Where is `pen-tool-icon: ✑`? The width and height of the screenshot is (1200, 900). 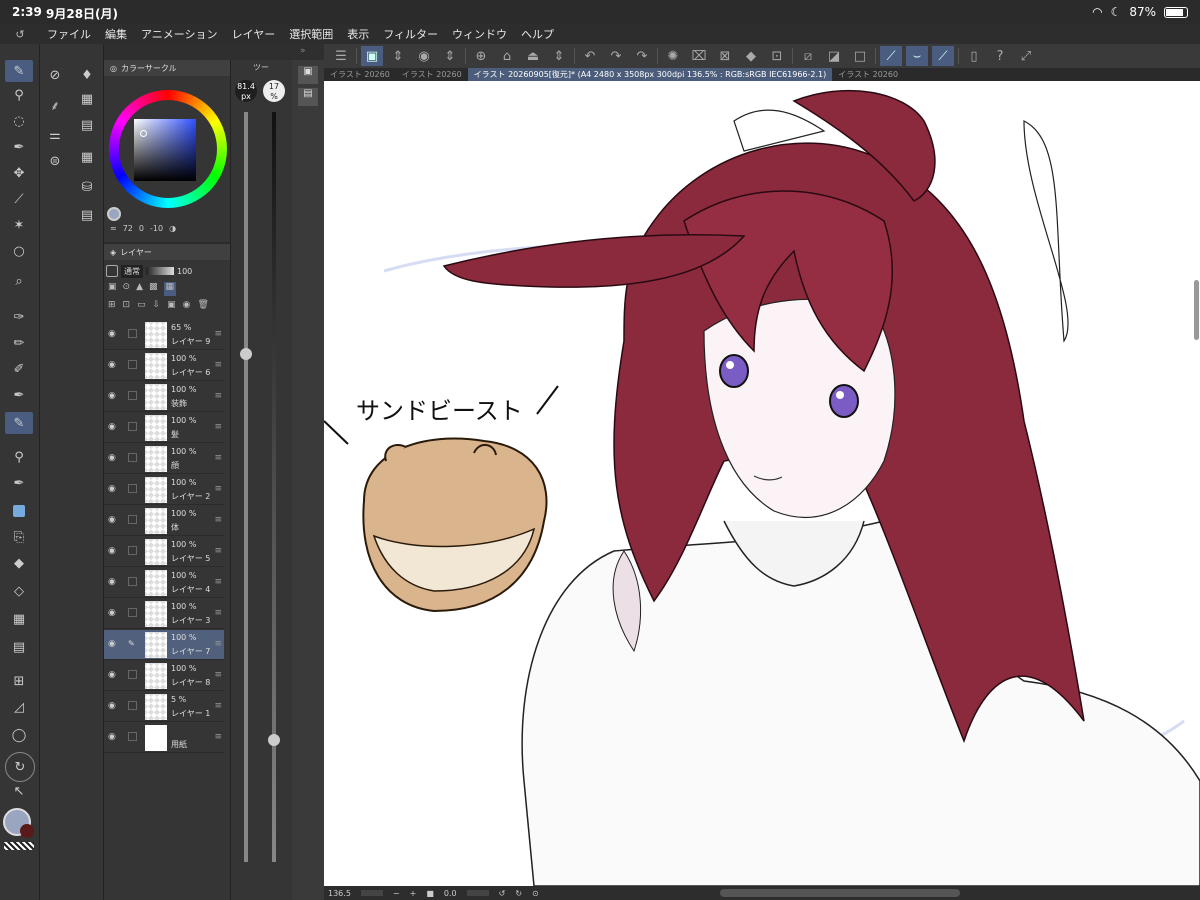
pen-tool-icon: ✑ is located at coordinates (19, 317).